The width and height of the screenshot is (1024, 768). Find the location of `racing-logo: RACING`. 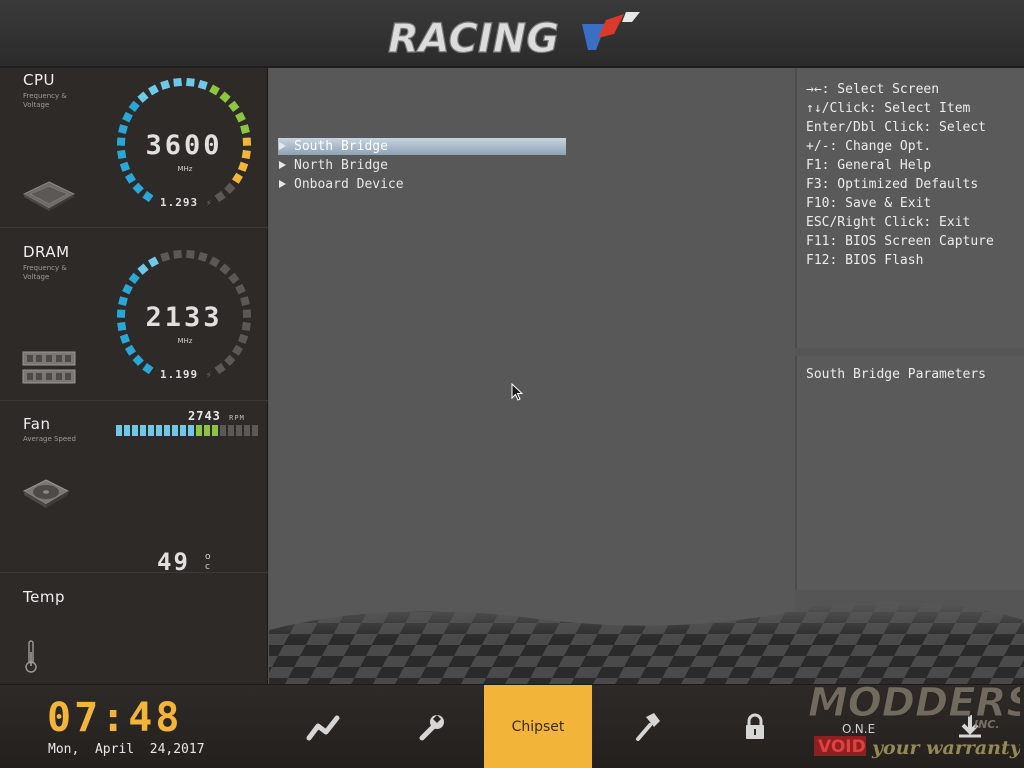

racing-logo: RACING is located at coordinates (513, 37).